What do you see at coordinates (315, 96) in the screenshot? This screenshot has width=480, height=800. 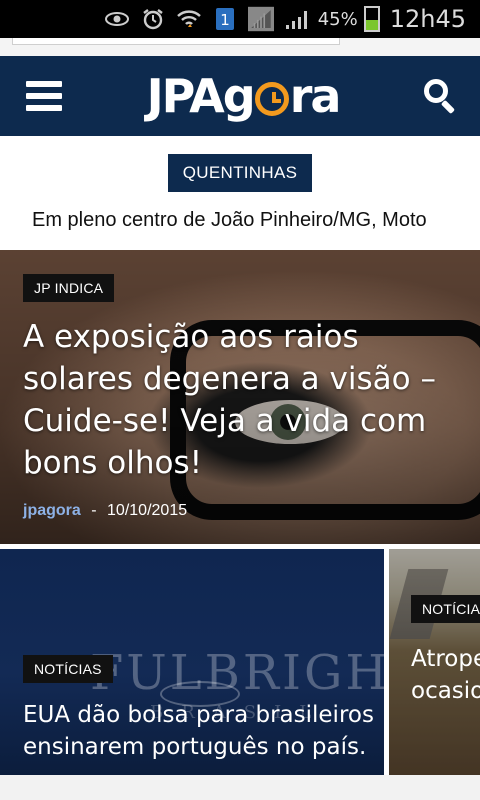 I see `logo-suffix: ra` at bounding box center [315, 96].